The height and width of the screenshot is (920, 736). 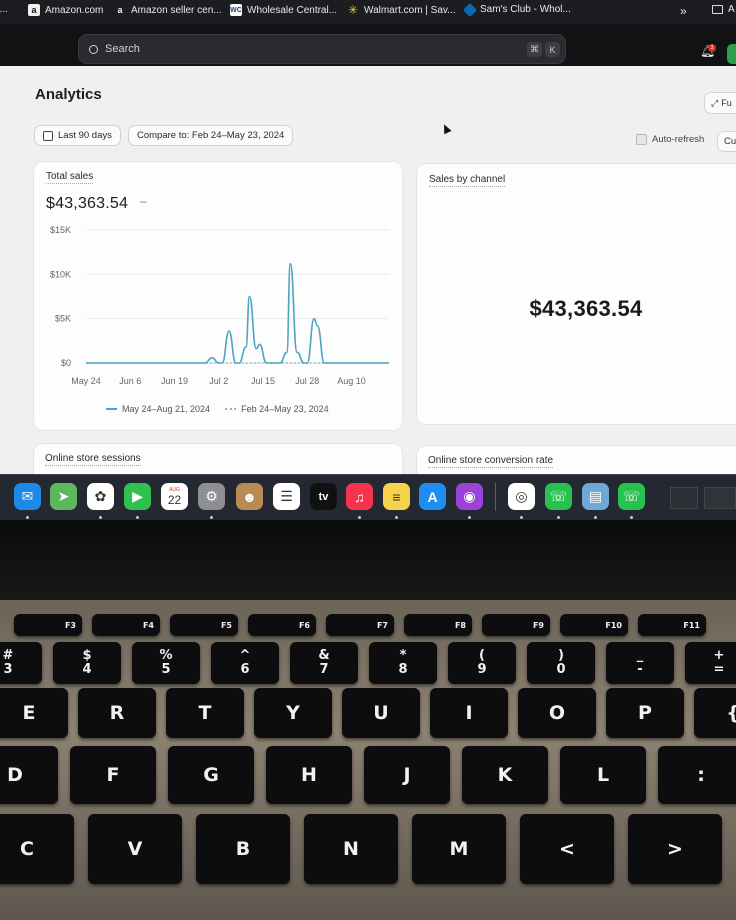 I want to click on bookmark-label: Amazon.com, so click(x=74, y=10).